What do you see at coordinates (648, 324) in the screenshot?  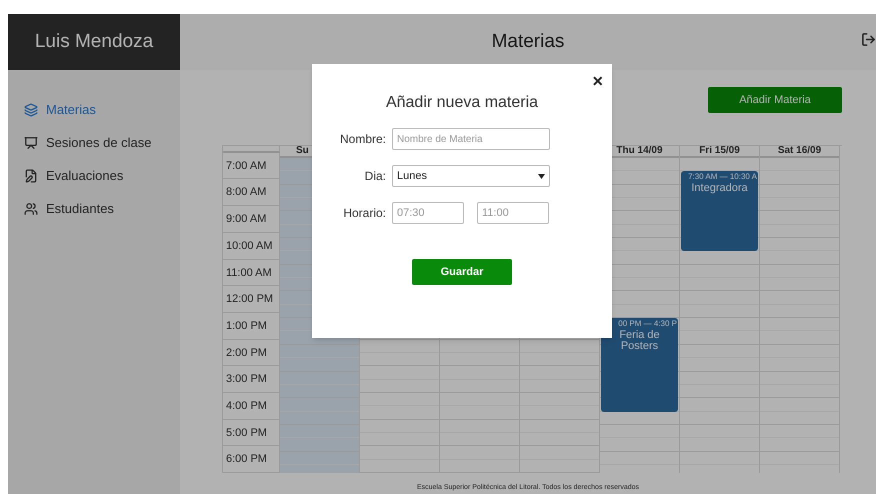 I see `event-time: 00 PM — 4:30 P` at bounding box center [648, 324].